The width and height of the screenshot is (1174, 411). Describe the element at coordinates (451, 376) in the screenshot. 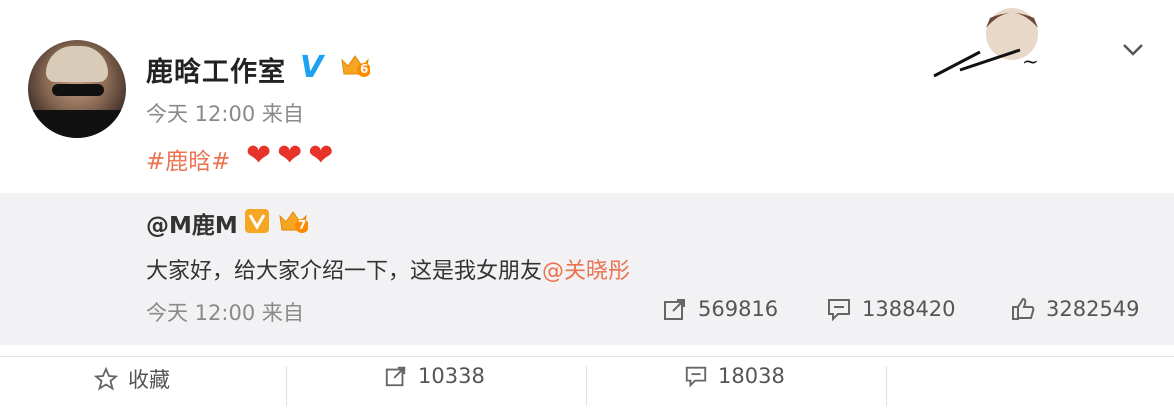

I see `toolbar-share-count: 10338` at that location.